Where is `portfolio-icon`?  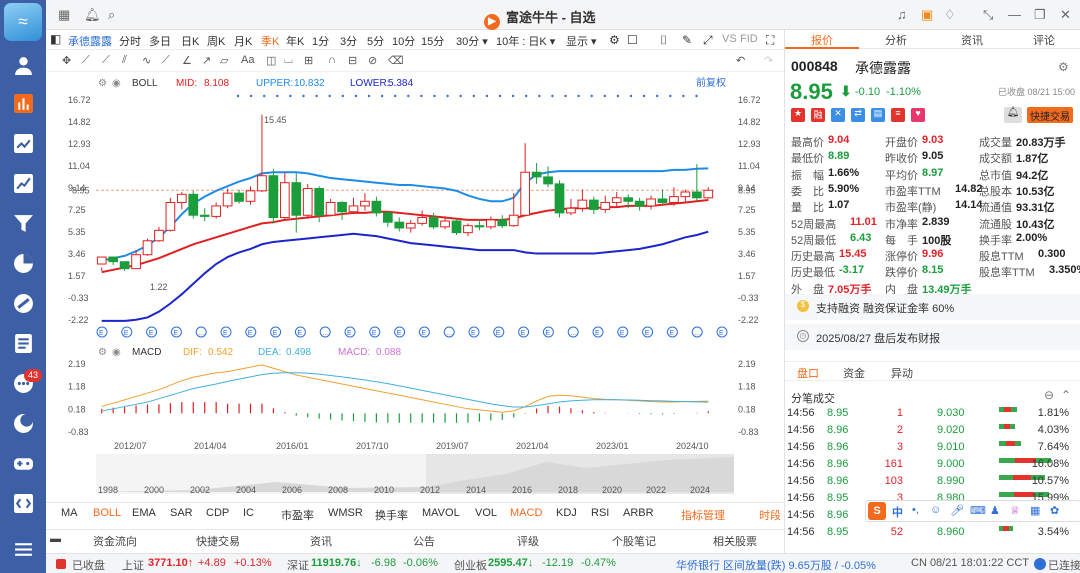 portfolio-icon is located at coordinates (23, 183).